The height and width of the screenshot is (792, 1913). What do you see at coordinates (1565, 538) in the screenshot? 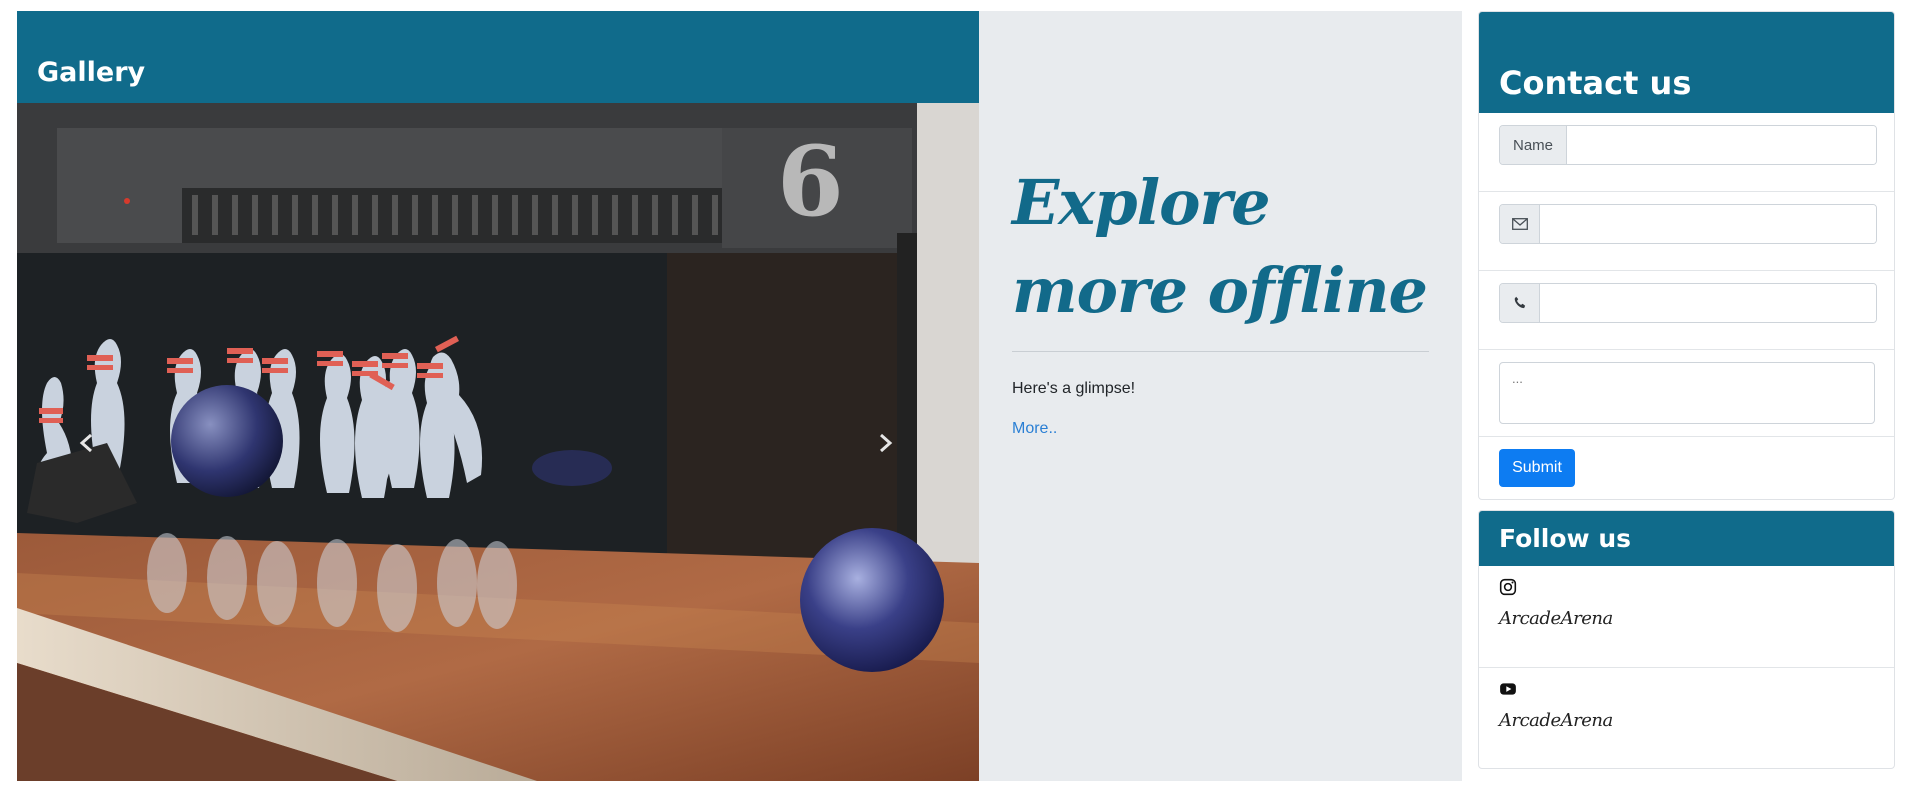
I see `follow-title: Follow us` at bounding box center [1565, 538].